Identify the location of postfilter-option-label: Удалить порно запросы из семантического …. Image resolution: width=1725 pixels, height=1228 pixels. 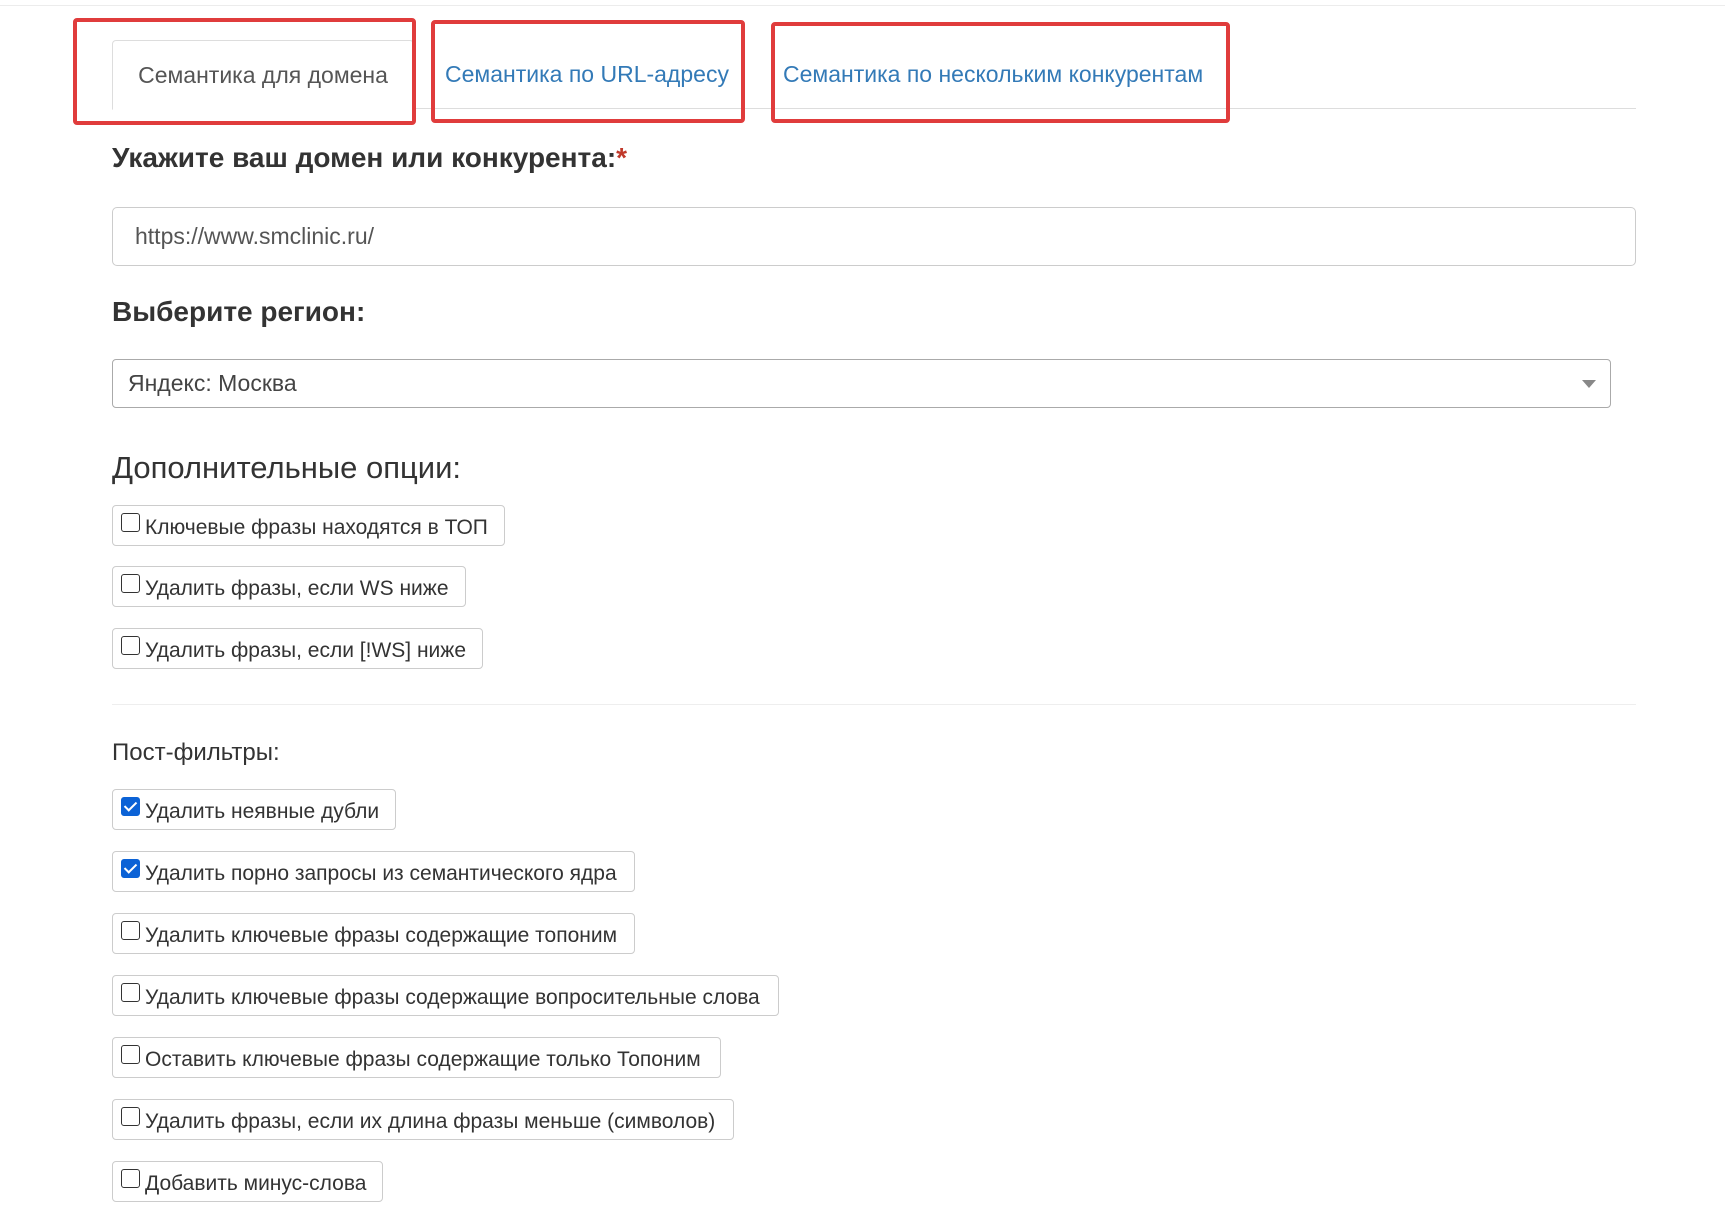
(381, 873).